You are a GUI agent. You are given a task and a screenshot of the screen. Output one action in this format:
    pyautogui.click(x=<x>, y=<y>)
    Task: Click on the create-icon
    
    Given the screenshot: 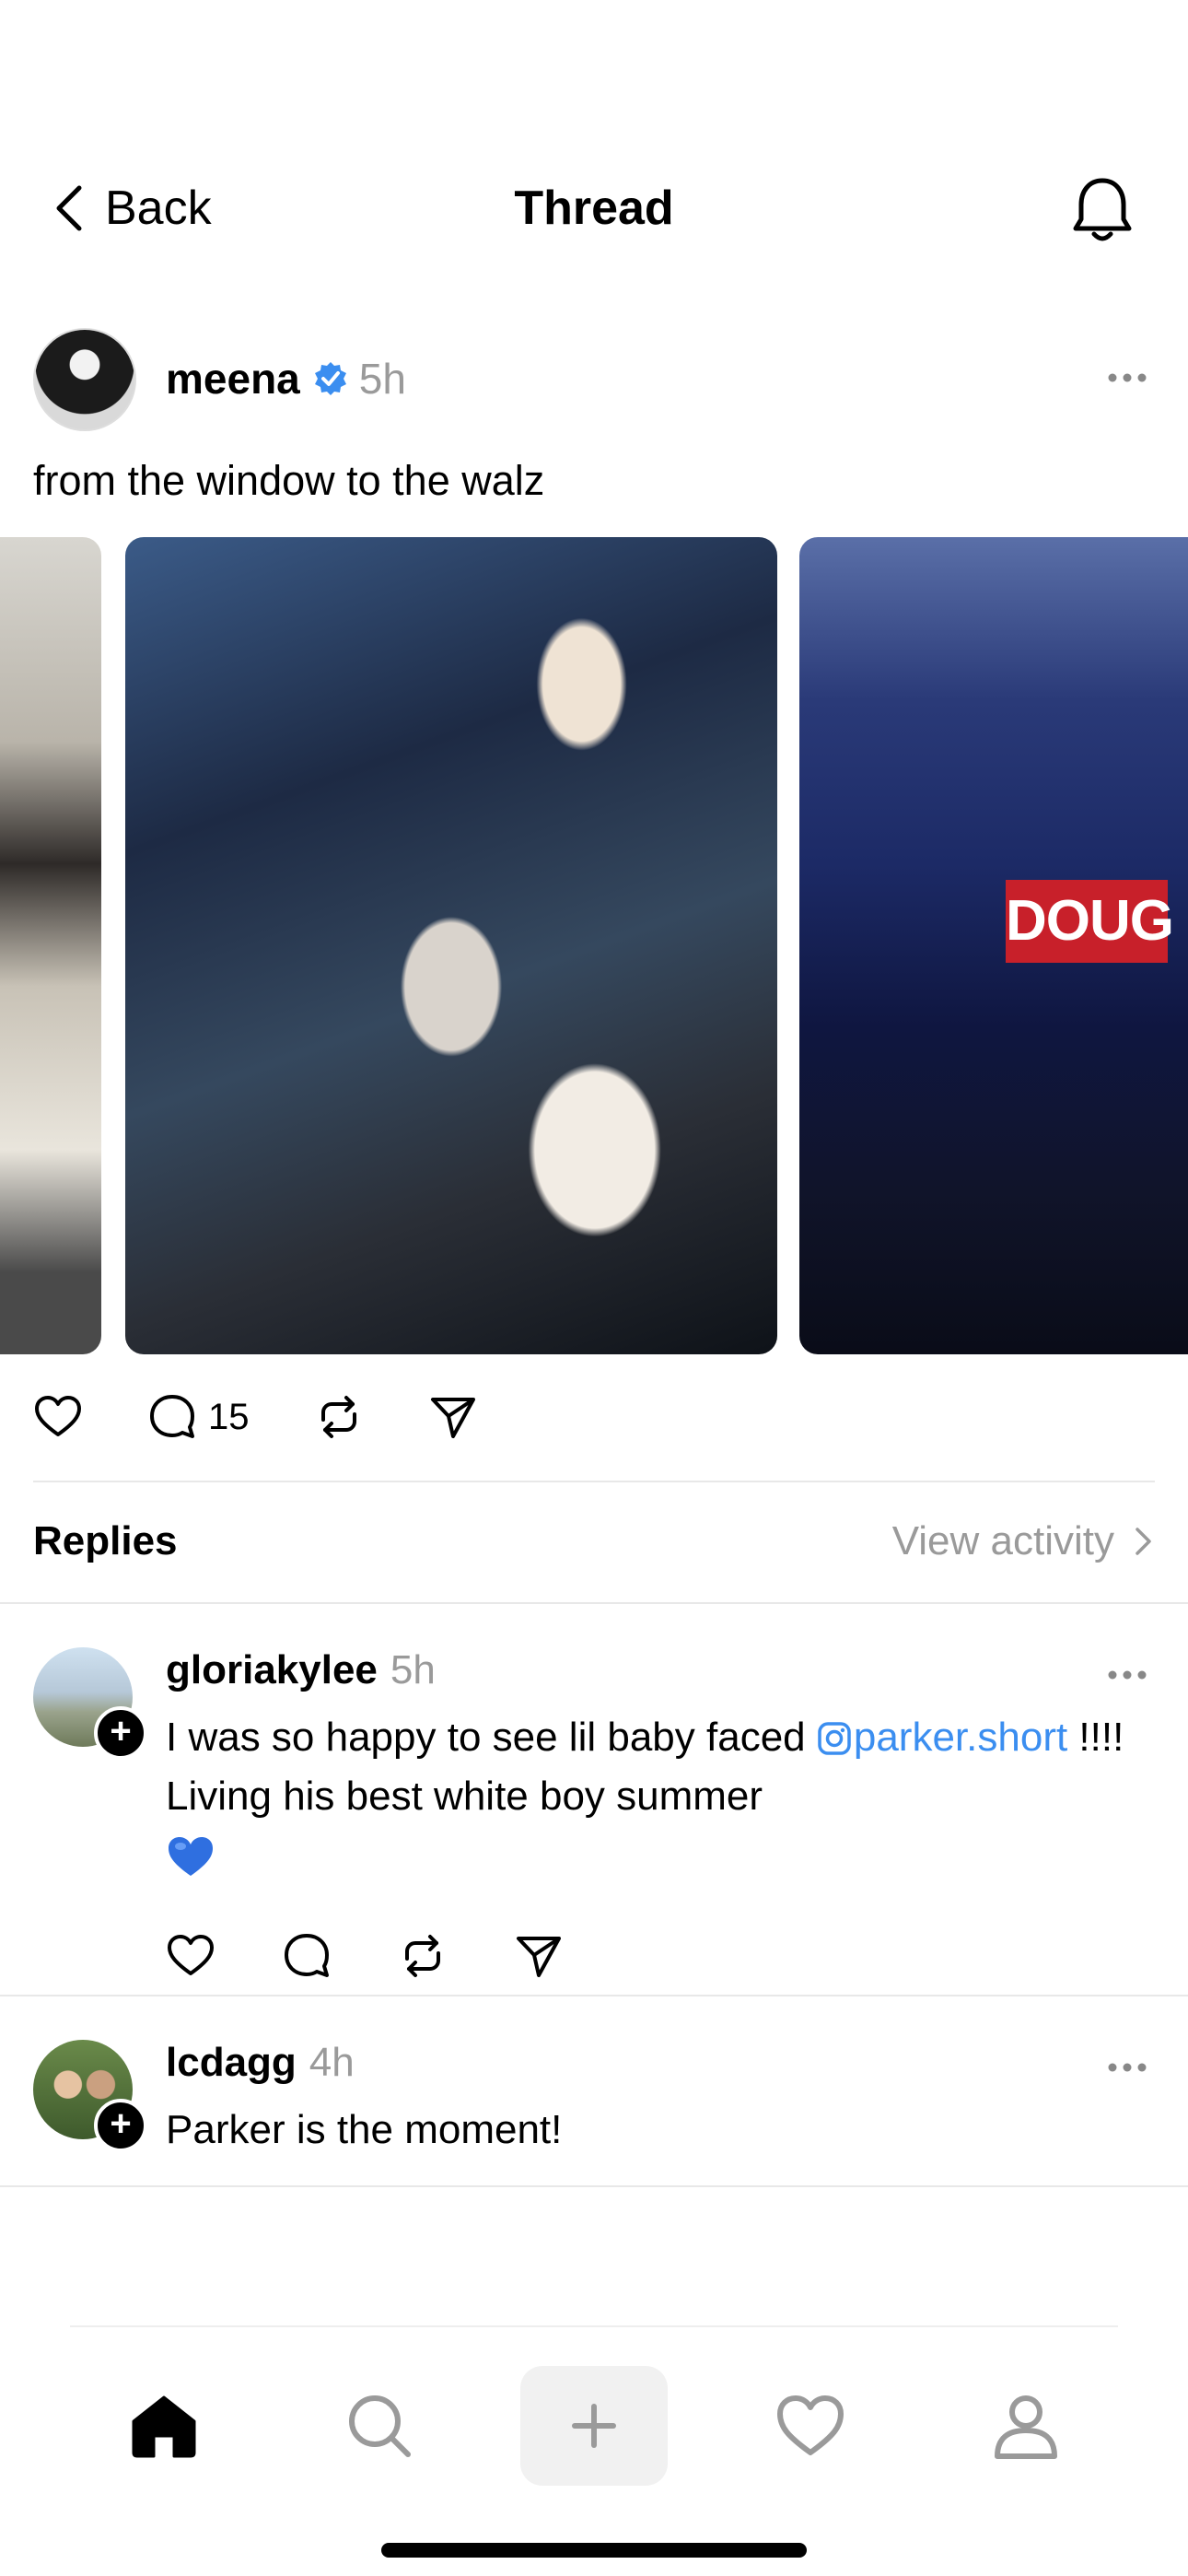 What is the action you would take?
    pyautogui.click(x=594, y=2426)
    